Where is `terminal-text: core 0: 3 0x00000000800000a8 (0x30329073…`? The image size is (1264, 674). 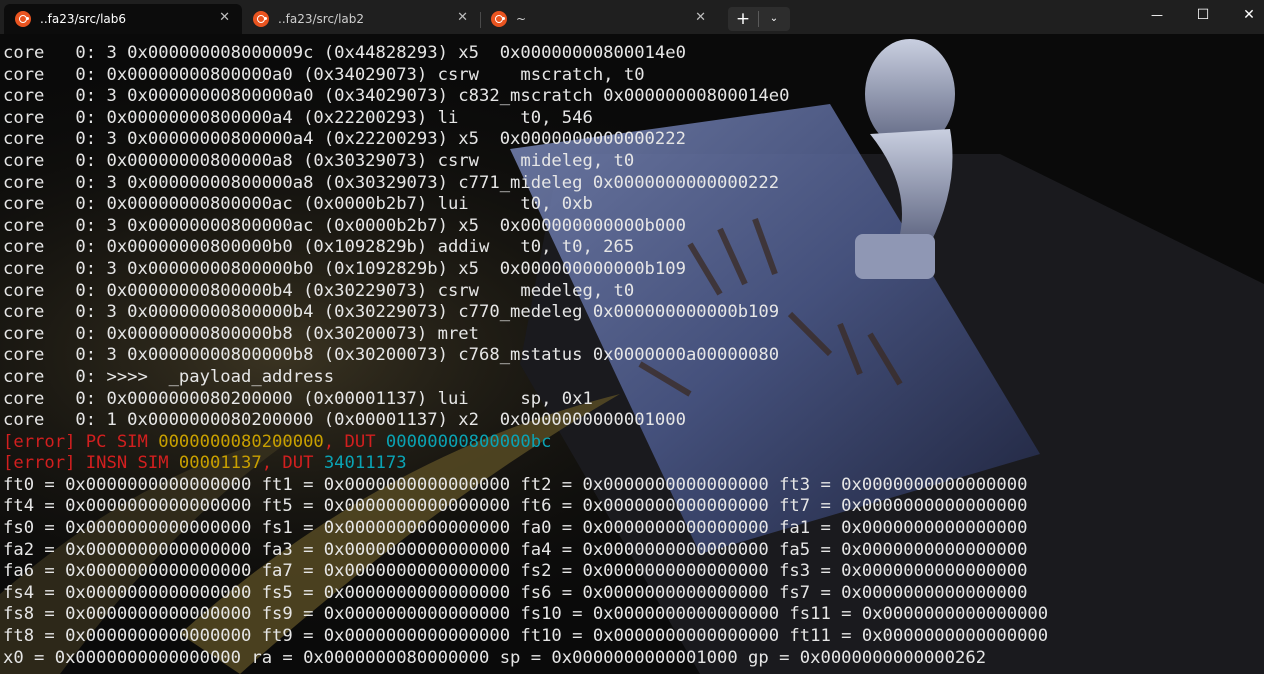
terminal-text: core 0: 3 0x00000000800000a8 (0x30329073… is located at coordinates (391, 182).